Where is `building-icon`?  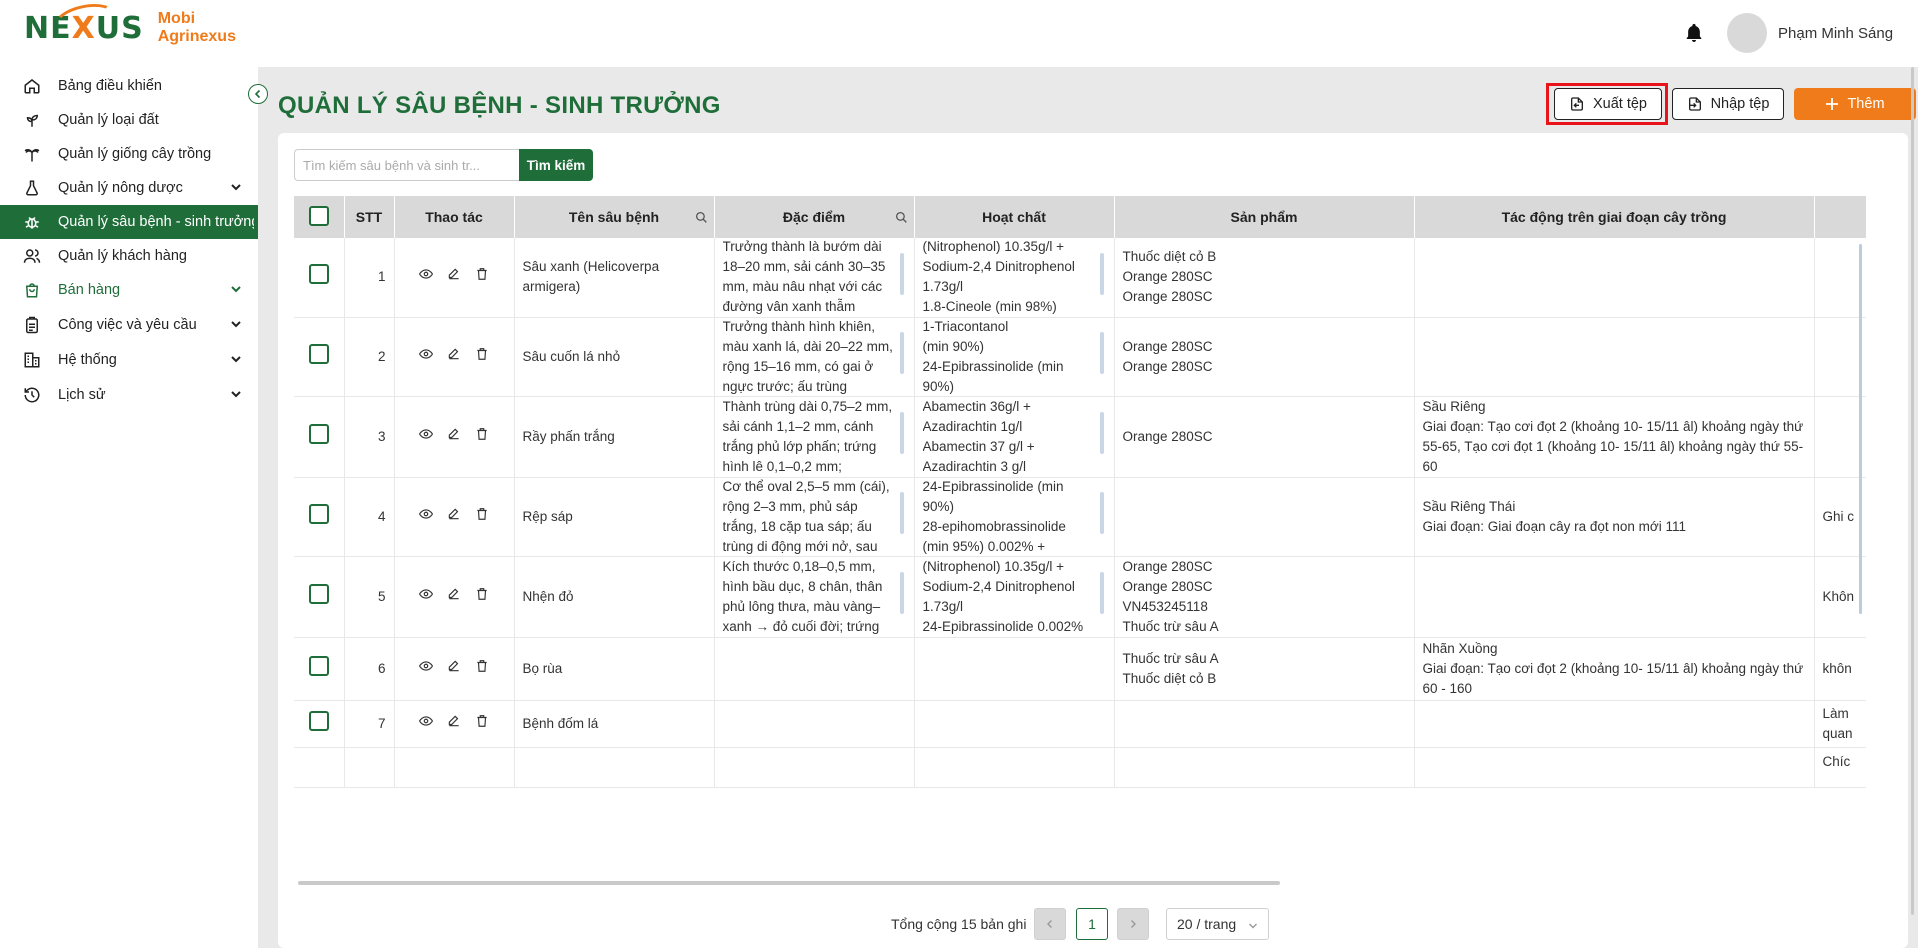
building-icon is located at coordinates (32, 360).